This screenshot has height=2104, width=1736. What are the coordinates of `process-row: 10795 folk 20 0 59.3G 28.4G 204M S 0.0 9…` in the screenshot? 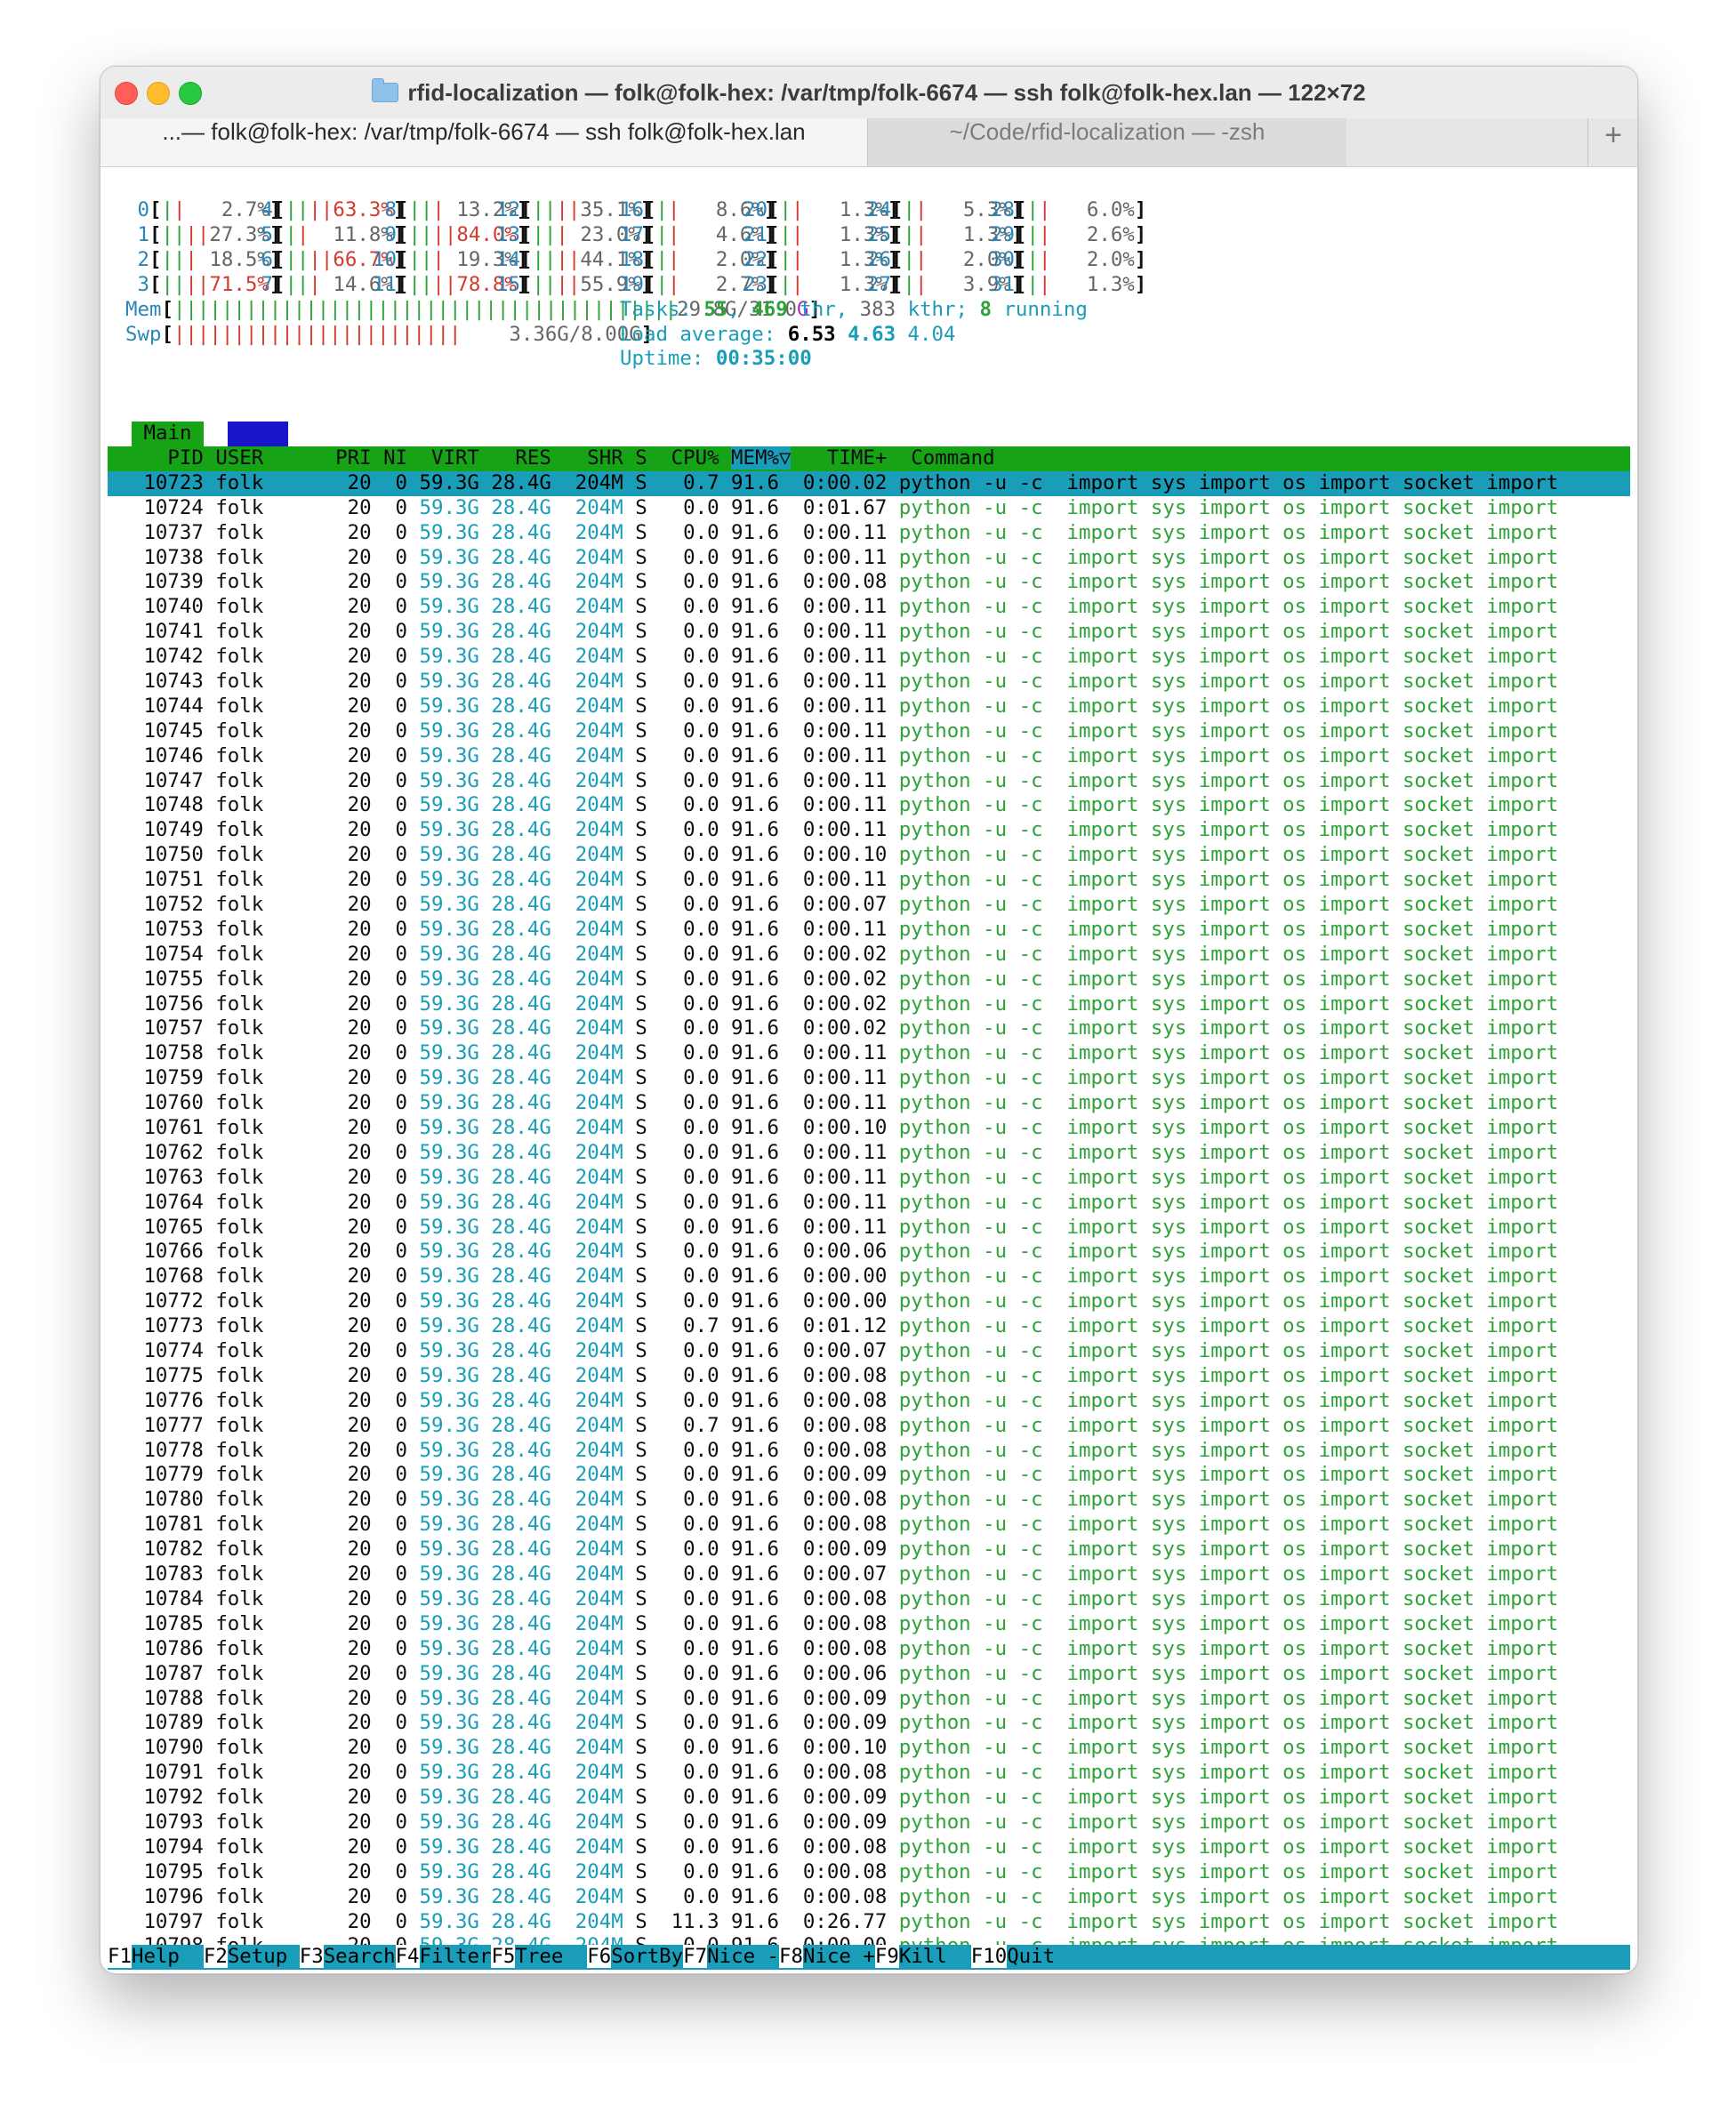 It's located at (869, 1872).